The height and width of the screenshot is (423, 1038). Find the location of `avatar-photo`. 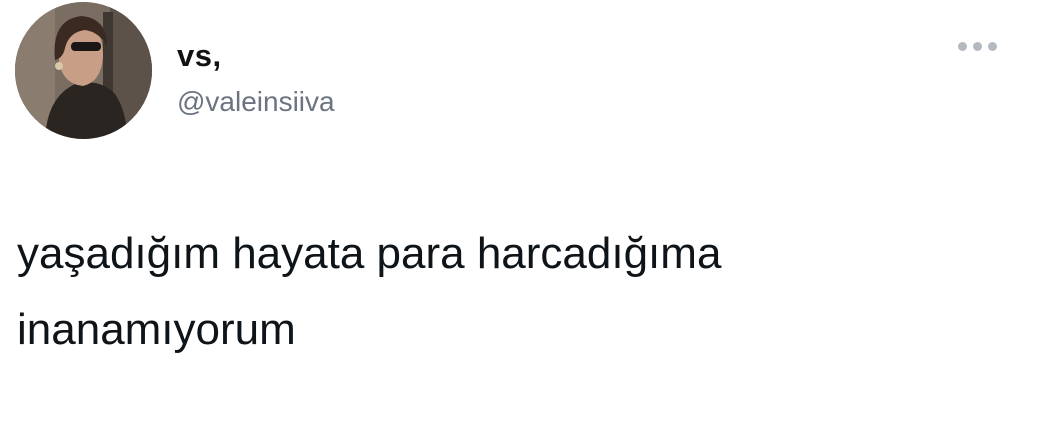

avatar-photo is located at coordinates (83, 70).